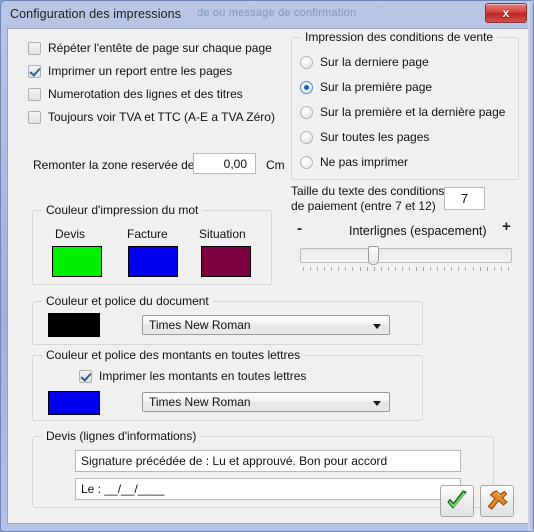 The height and width of the screenshot is (532, 534). What do you see at coordinates (96, 14) in the screenshot?
I see `window-title: Configuration des impressions` at bounding box center [96, 14].